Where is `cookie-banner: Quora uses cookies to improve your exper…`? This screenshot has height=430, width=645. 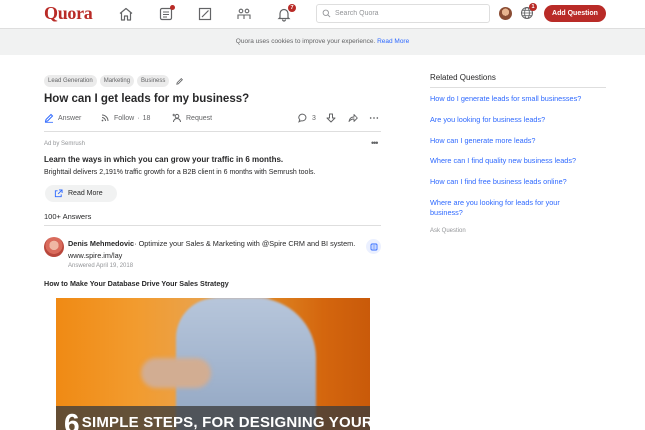 cookie-banner: Quora uses cookies to improve your exper… is located at coordinates (322, 42).